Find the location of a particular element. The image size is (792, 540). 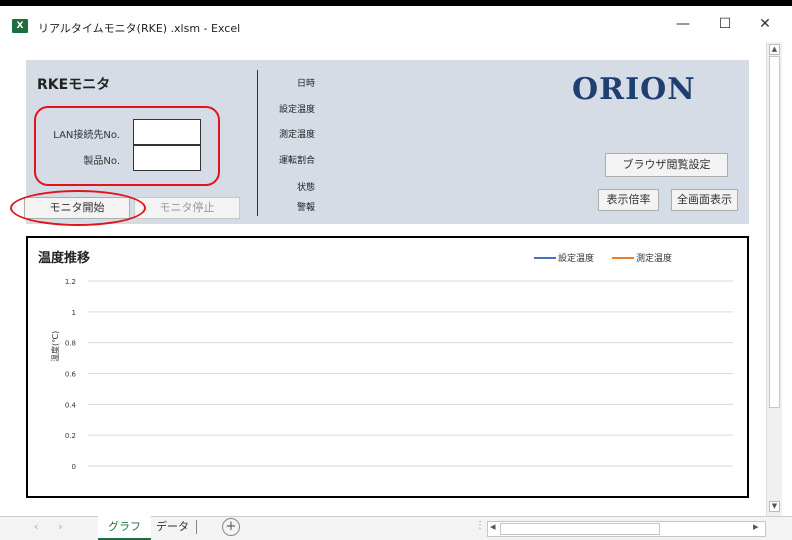

add-sheet-icon: + is located at coordinates (231, 527).